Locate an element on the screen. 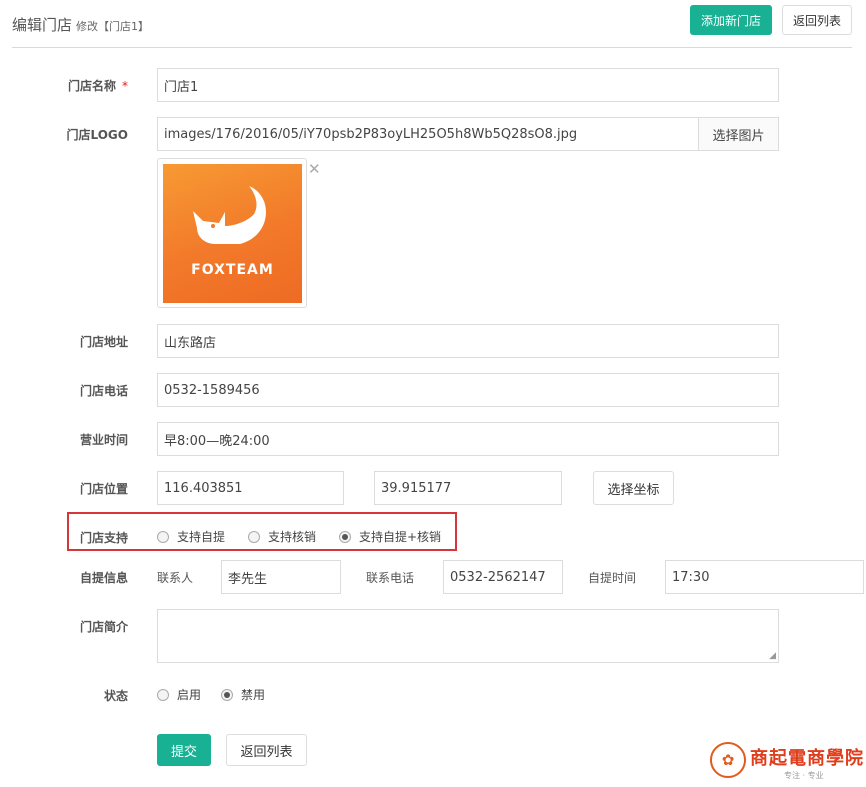  store-intro-label: 门店简介 is located at coordinates (103, 627).